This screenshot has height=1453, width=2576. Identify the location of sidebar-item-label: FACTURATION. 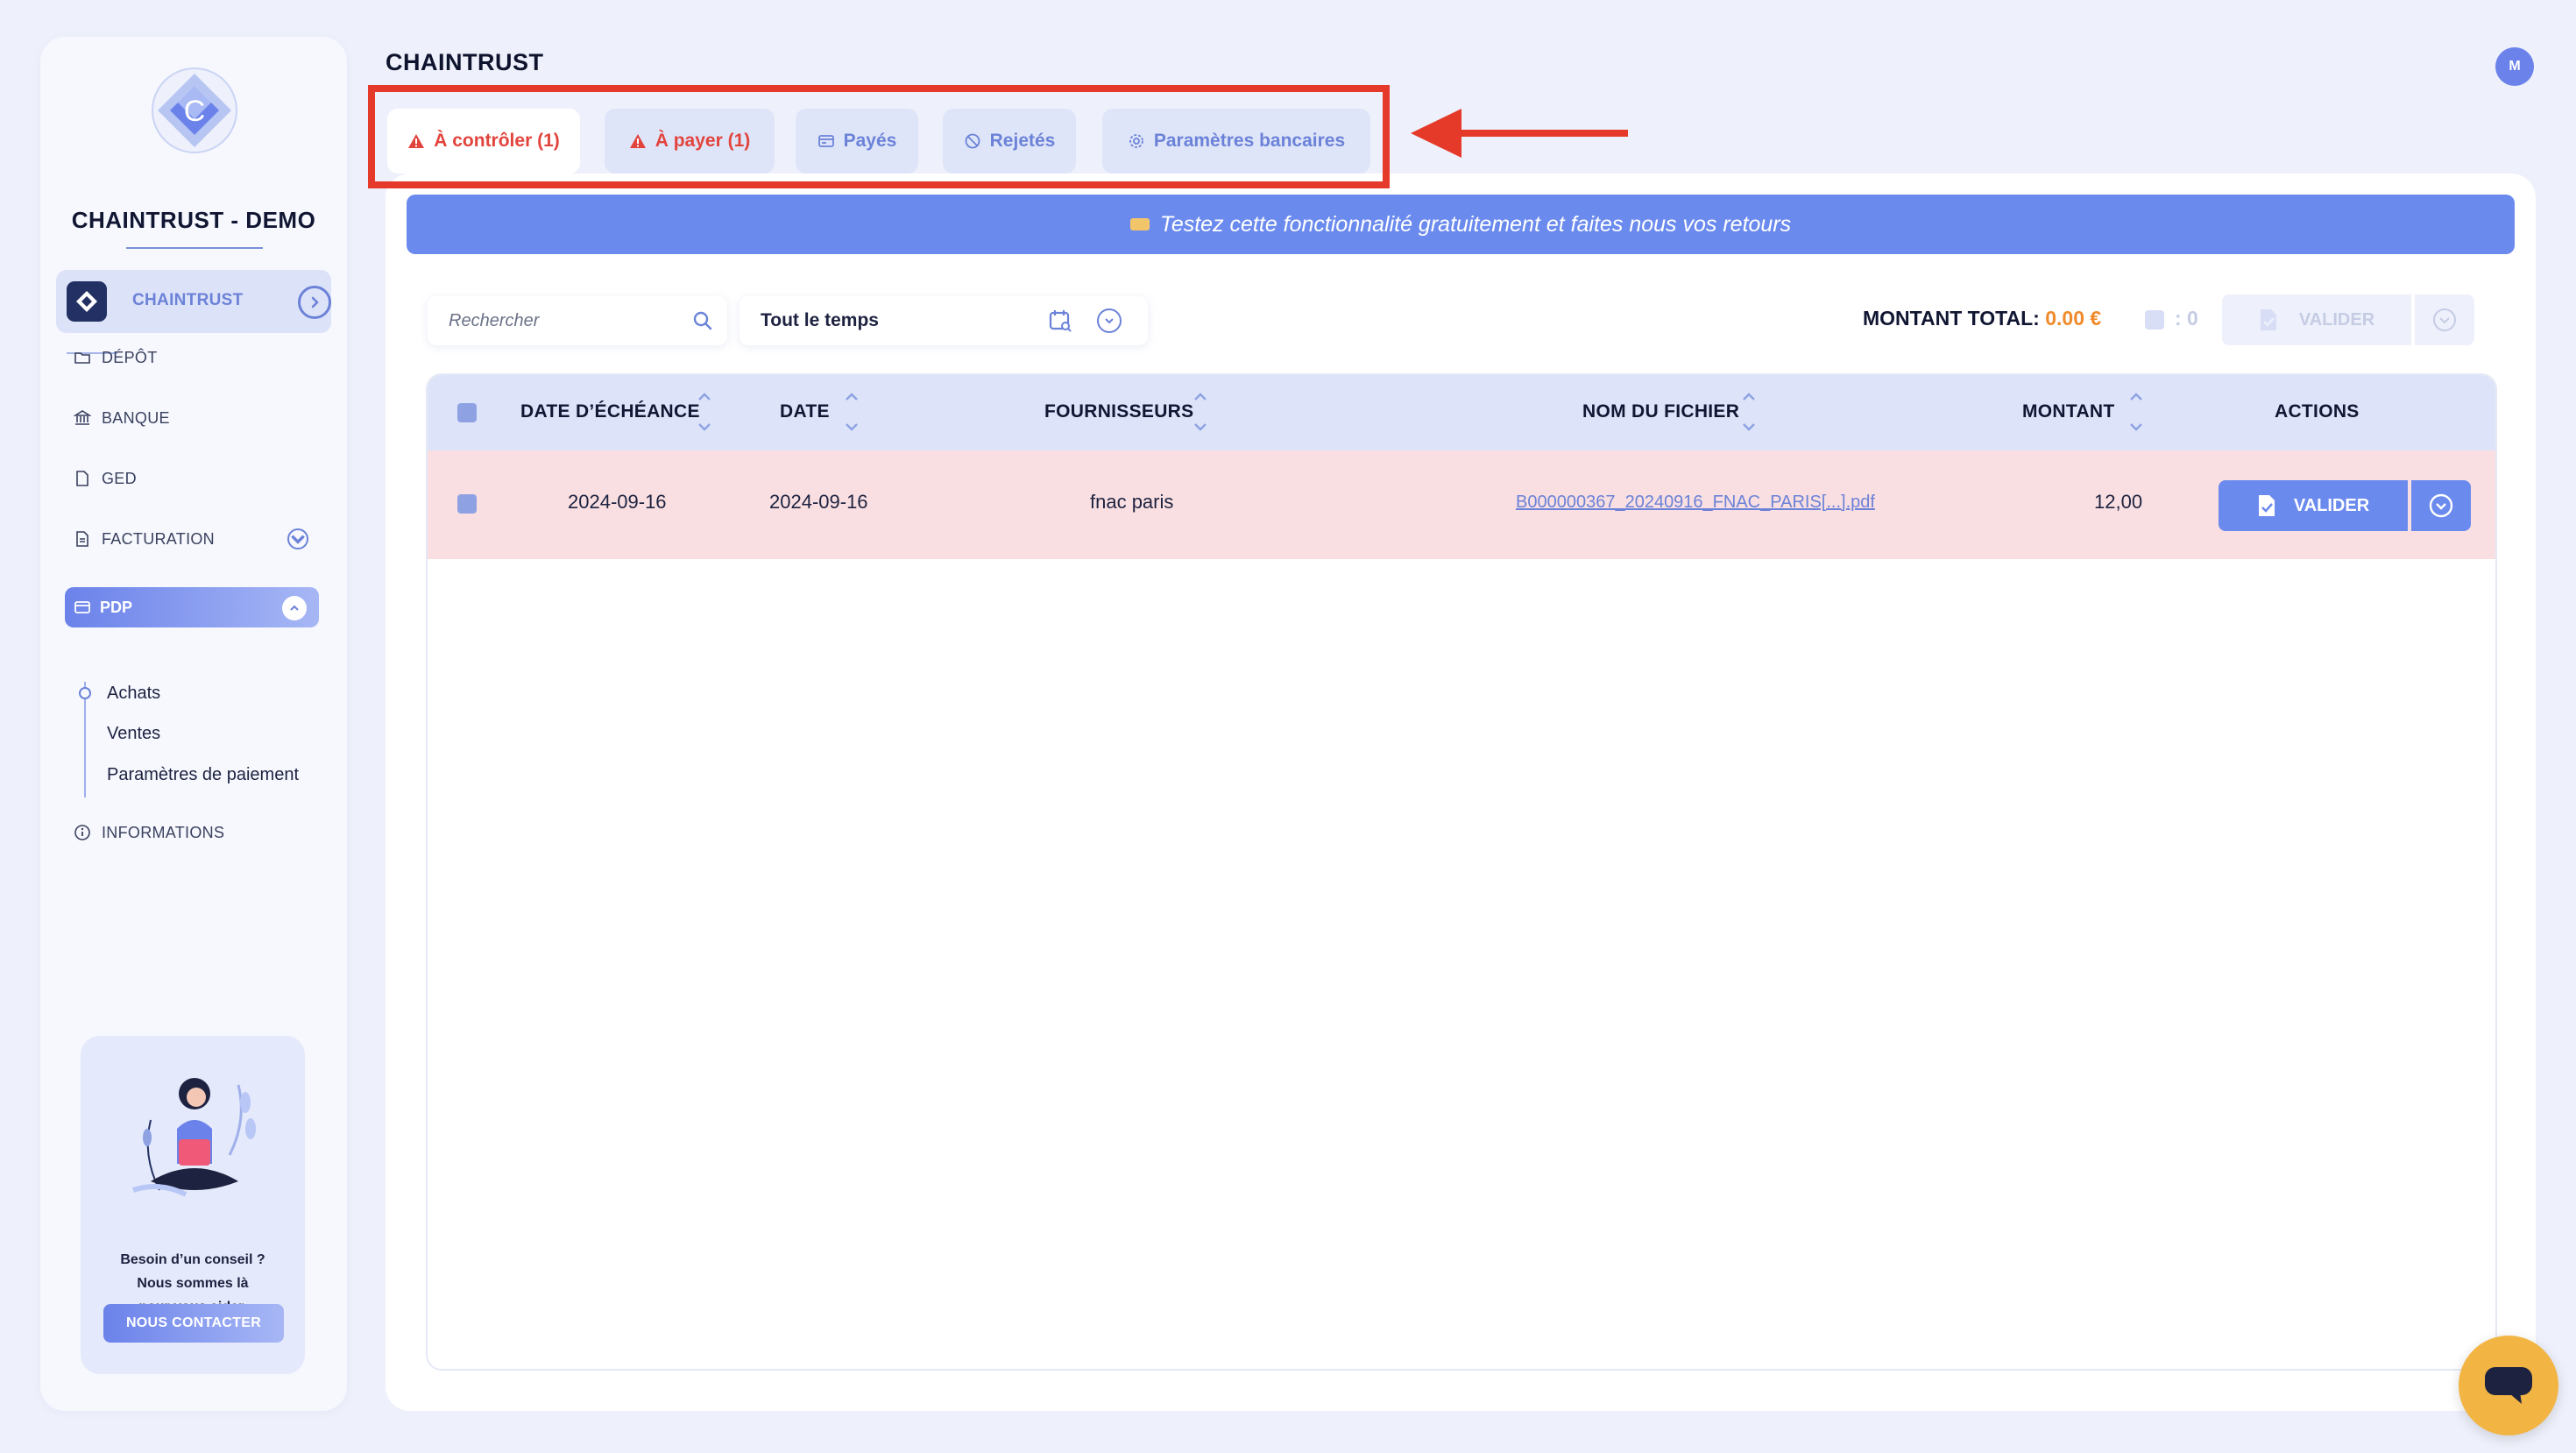
(158, 538).